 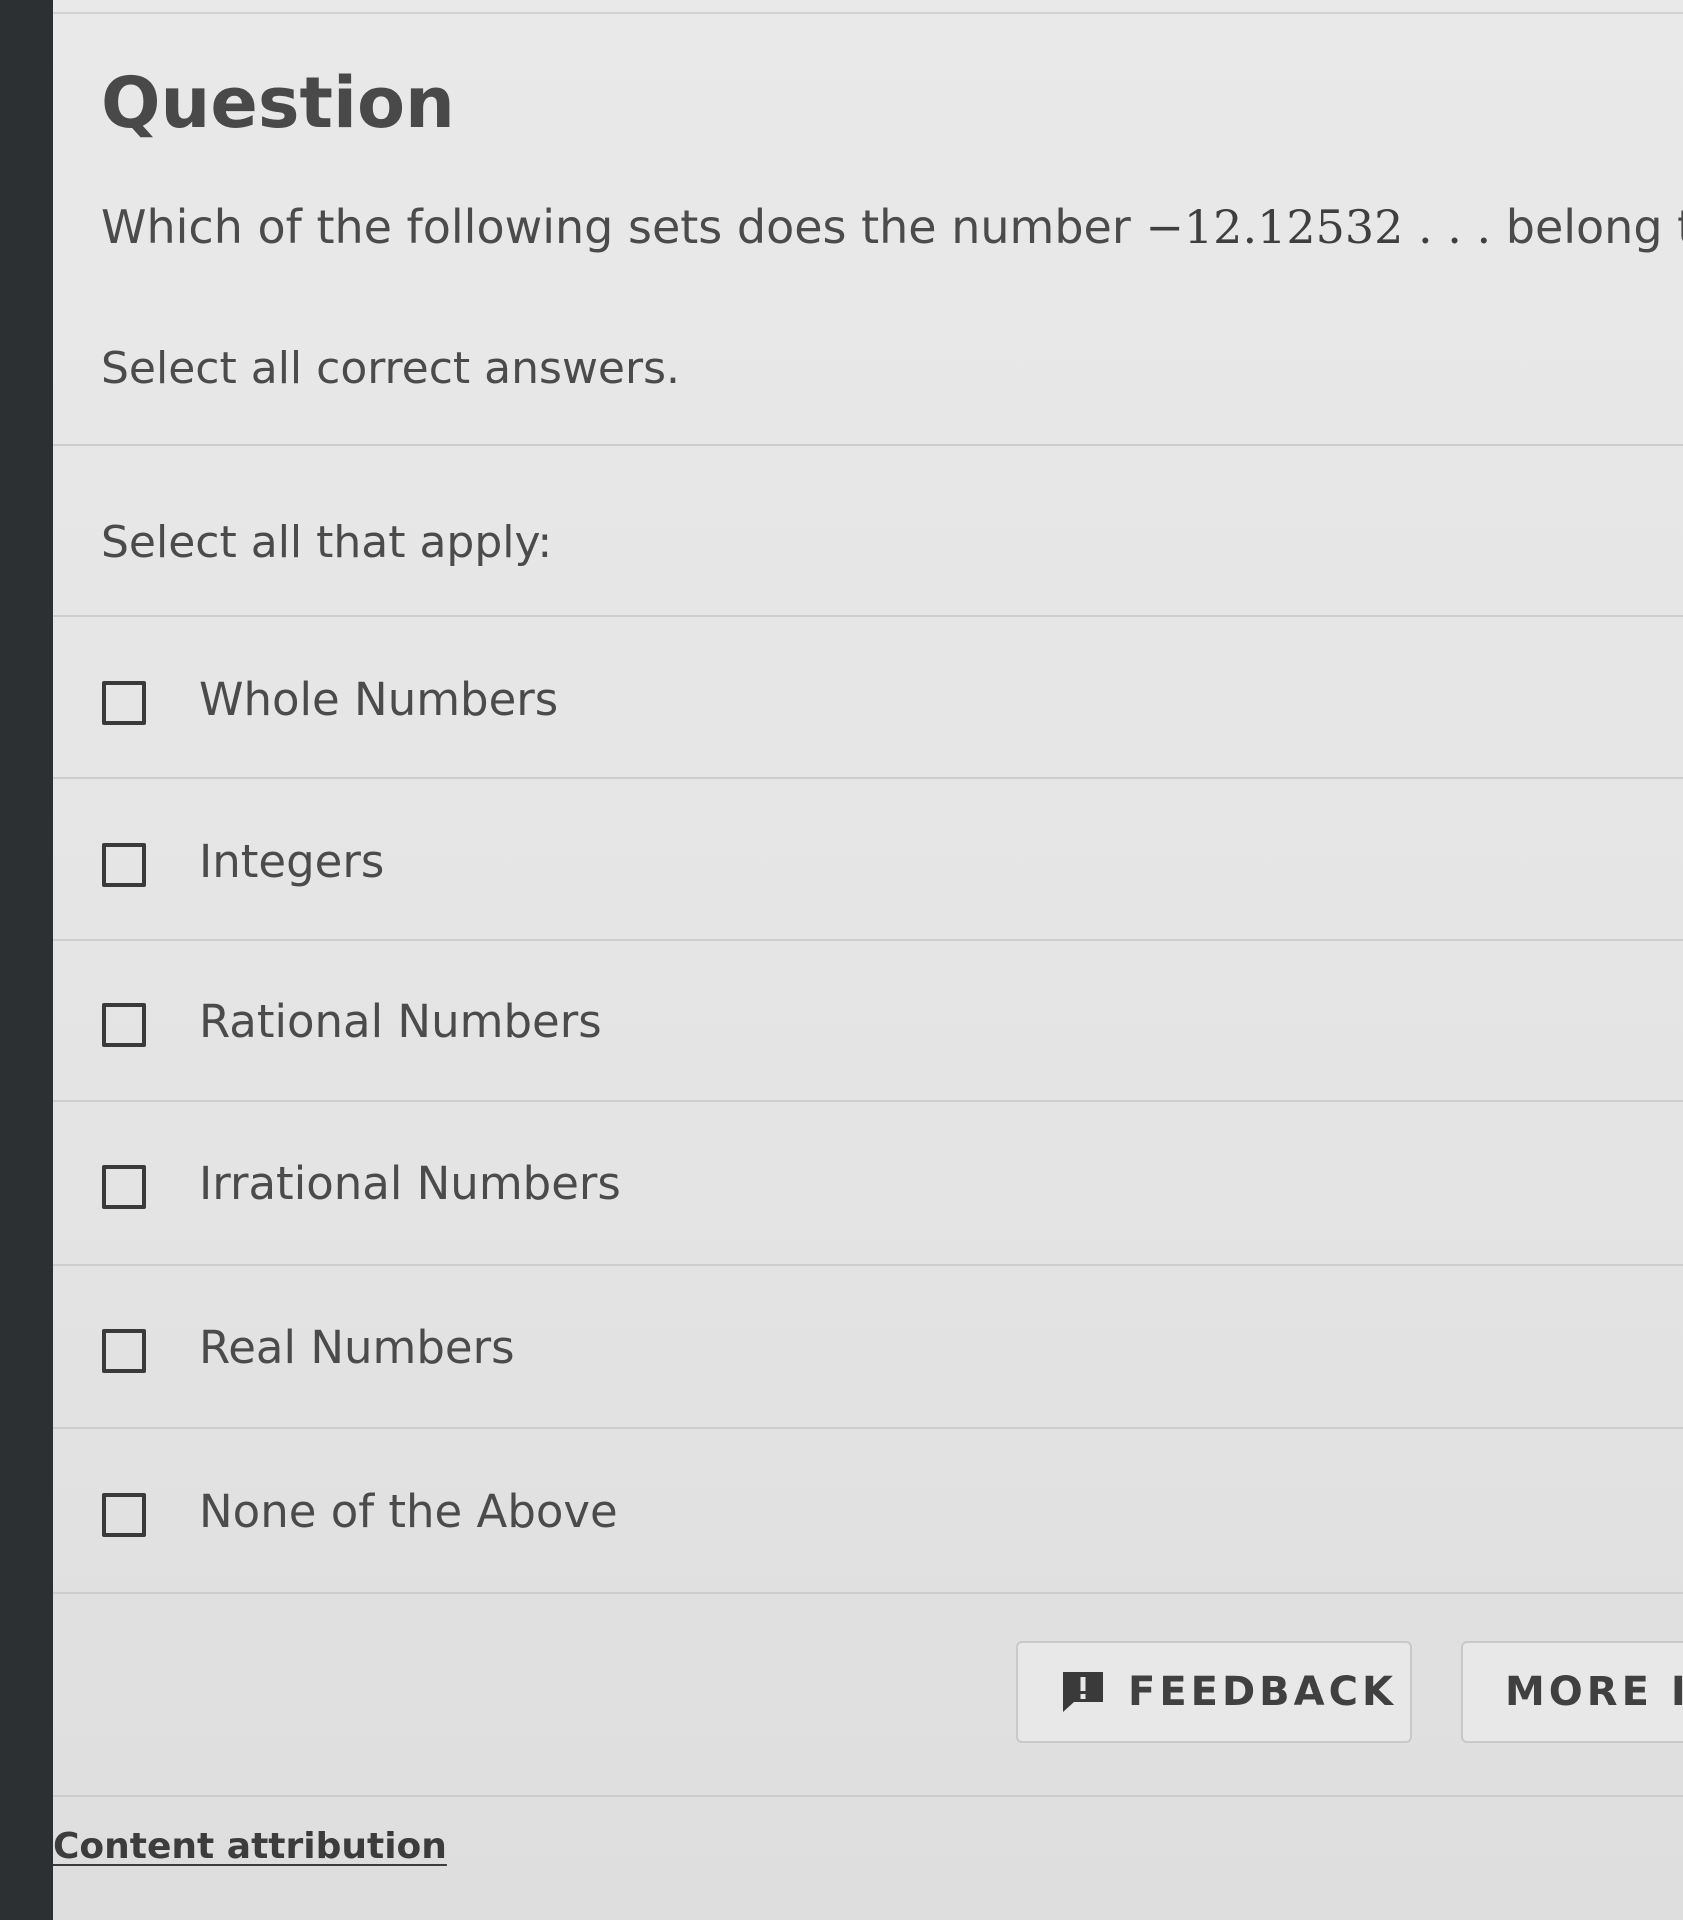 What do you see at coordinates (379, 699) in the screenshot?
I see `option-label: Whole Numbers` at bounding box center [379, 699].